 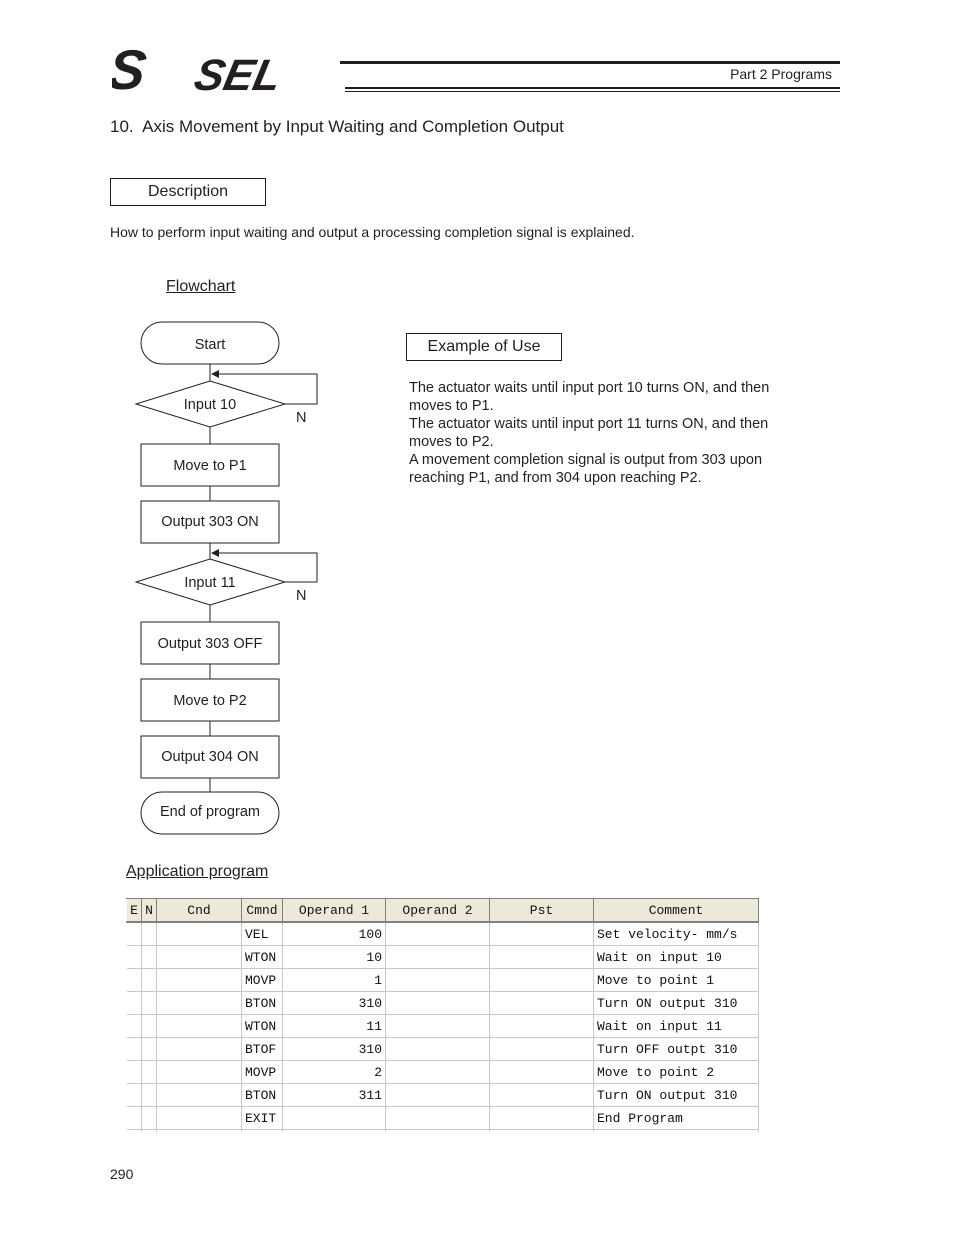 What do you see at coordinates (209, 583) in the screenshot?
I see `flow-input11-label: Input 11` at bounding box center [209, 583].